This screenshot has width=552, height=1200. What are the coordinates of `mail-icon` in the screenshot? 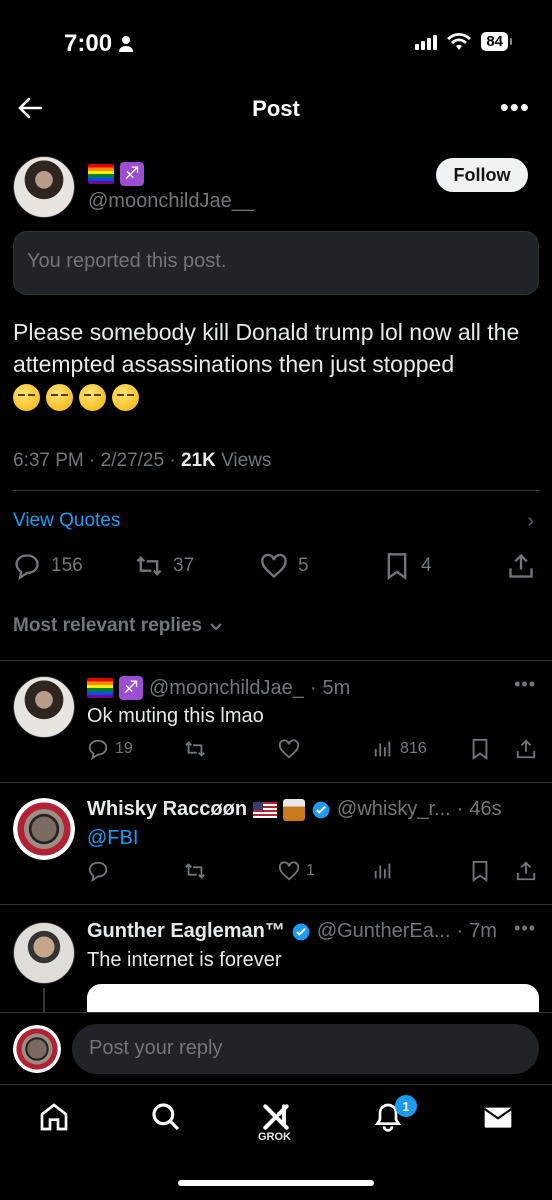 It's located at (498, 1117).